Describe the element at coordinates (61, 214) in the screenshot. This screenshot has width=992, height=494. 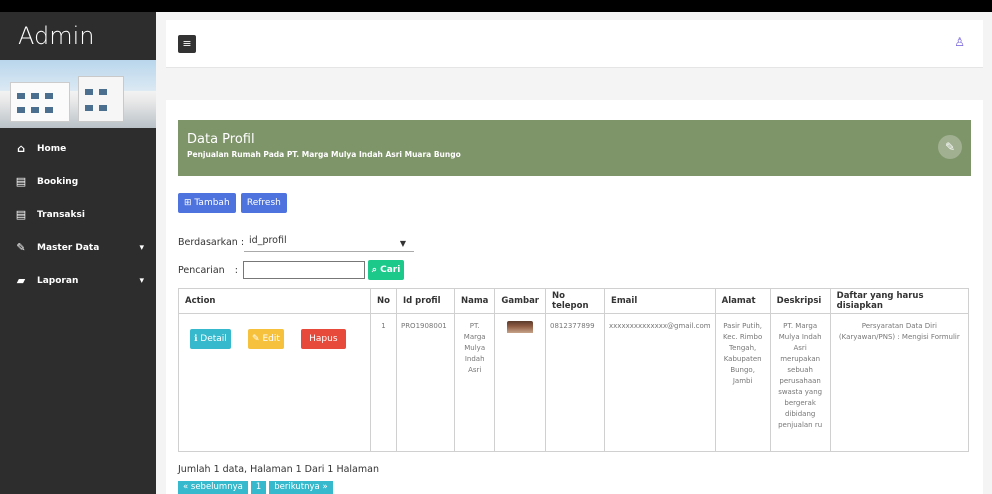
I see `sidebar-item-label: Transaksi` at that location.